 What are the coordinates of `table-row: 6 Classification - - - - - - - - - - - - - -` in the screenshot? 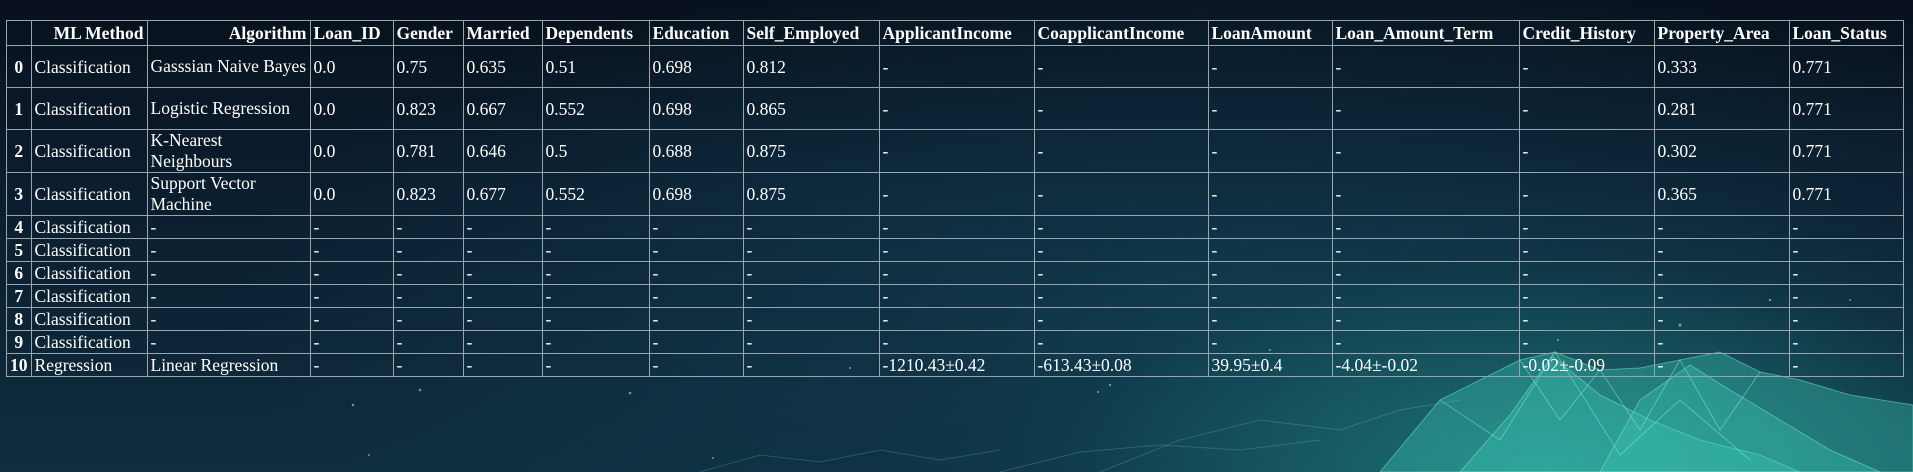 It's located at (955, 273).